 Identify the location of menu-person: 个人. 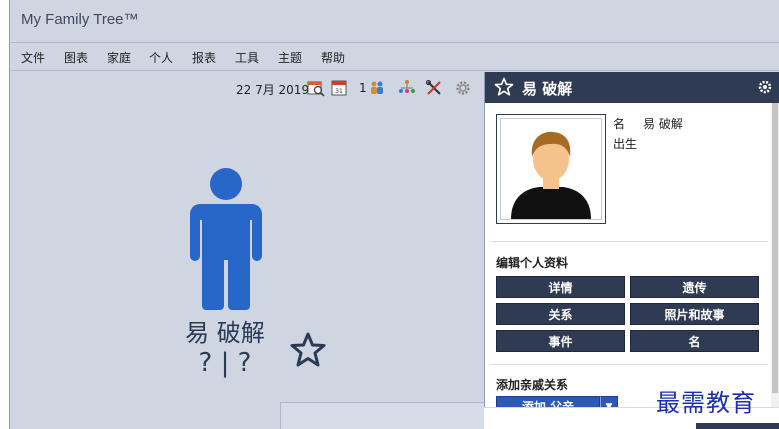
(161, 57).